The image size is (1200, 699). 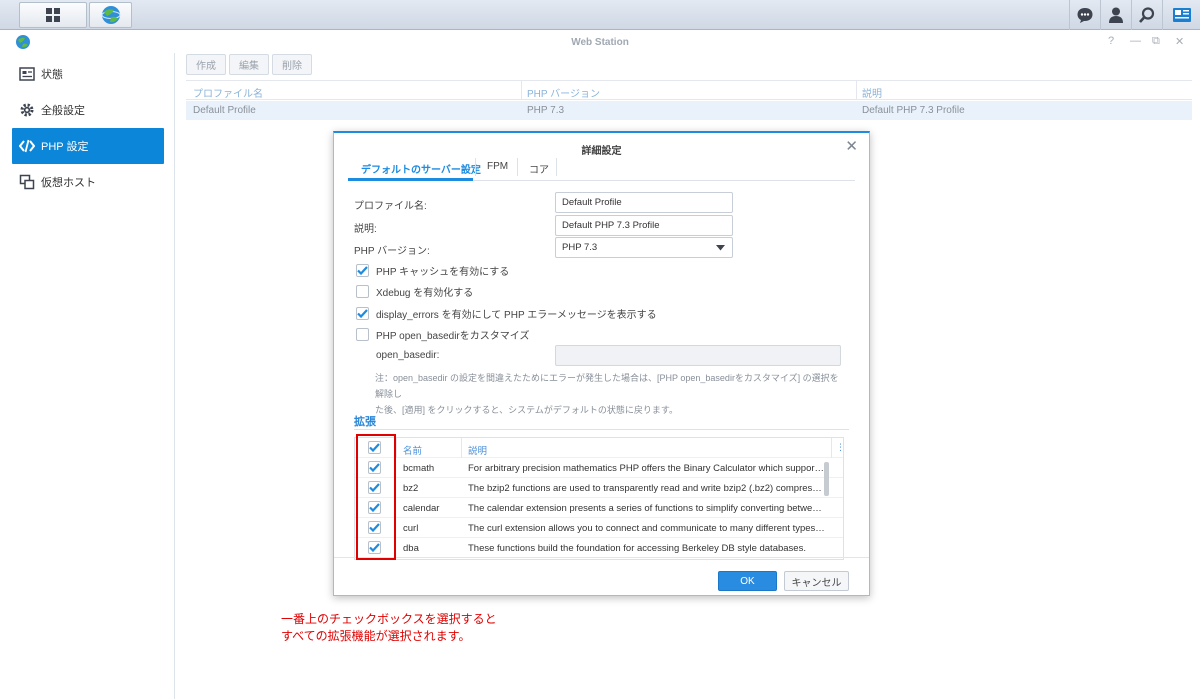 What do you see at coordinates (412, 450) in the screenshot?
I see `column-header-name: 名前` at bounding box center [412, 450].